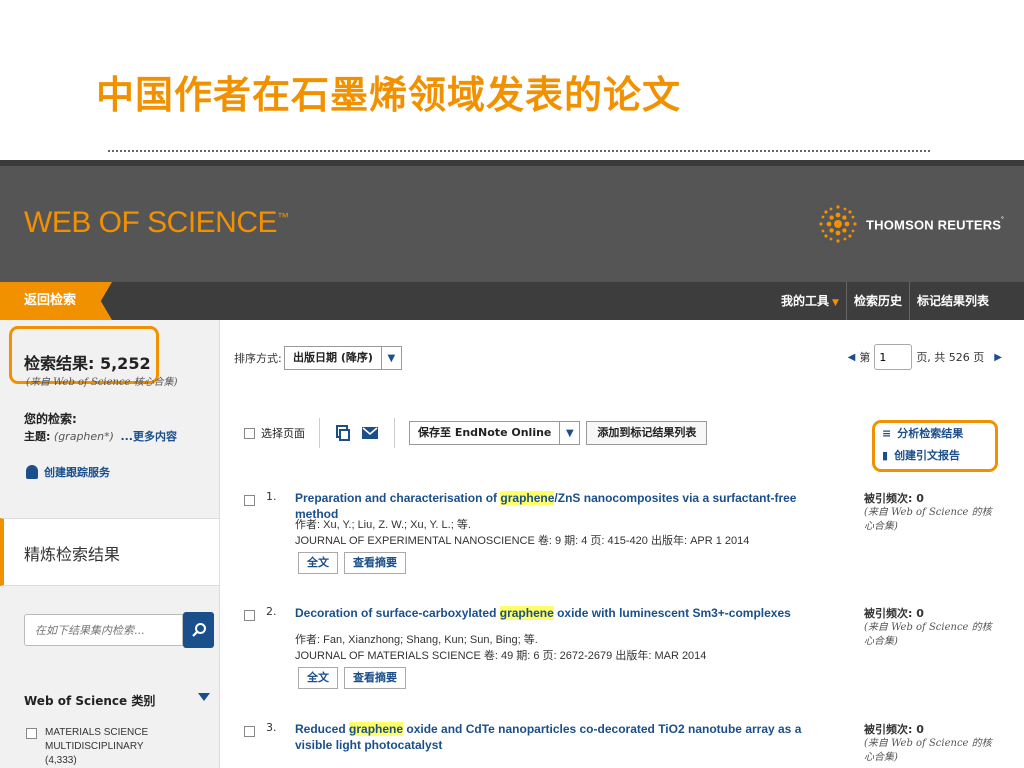 Image resolution: width=1024 pixels, height=768 pixels. I want to click on sort-value: 出版日期 (降序), so click(333, 357).